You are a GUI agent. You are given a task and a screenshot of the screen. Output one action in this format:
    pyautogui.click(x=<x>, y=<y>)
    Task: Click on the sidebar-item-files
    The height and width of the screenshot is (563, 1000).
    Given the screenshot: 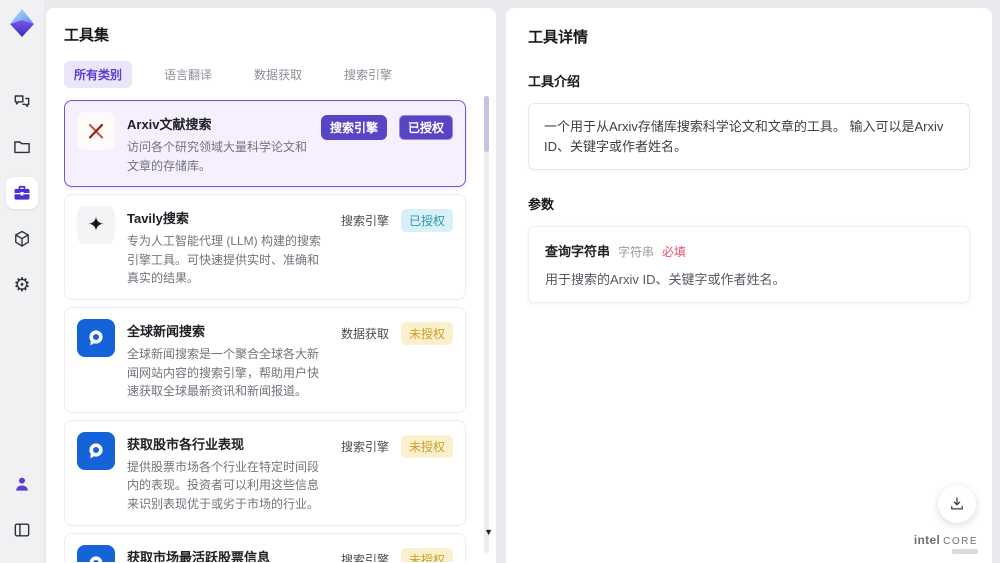 What is the action you would take?
    pyautogui.click(x=22, y=147)
    